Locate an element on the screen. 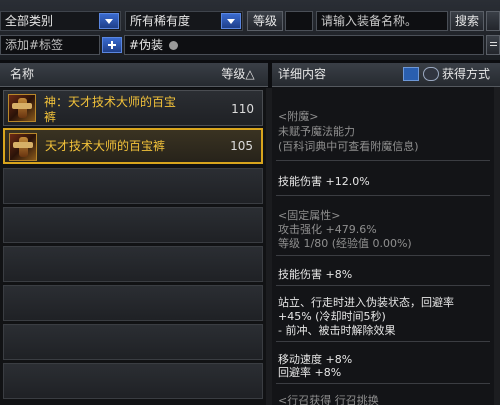 This screenshot has width=500, height=405. tag-chip: #伪装 is located at coordinates (153, 45).